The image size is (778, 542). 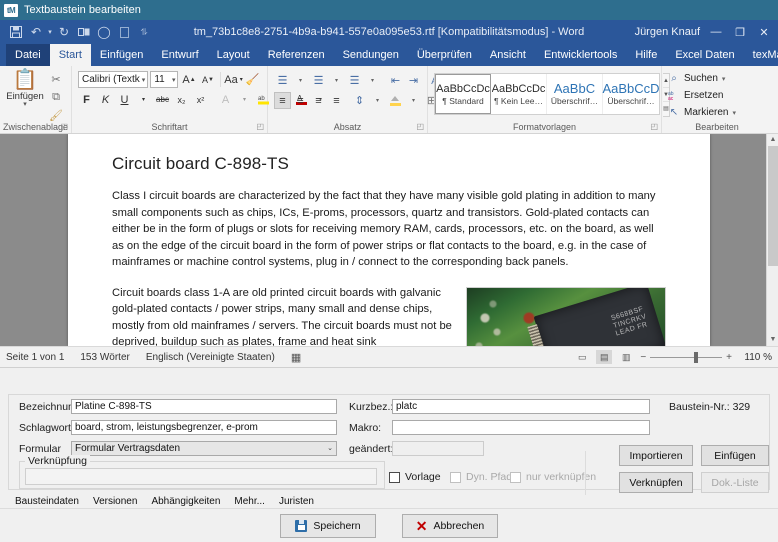 I want to click on replace-button: ab ac Ersetzen, so click(x=717, y=95).